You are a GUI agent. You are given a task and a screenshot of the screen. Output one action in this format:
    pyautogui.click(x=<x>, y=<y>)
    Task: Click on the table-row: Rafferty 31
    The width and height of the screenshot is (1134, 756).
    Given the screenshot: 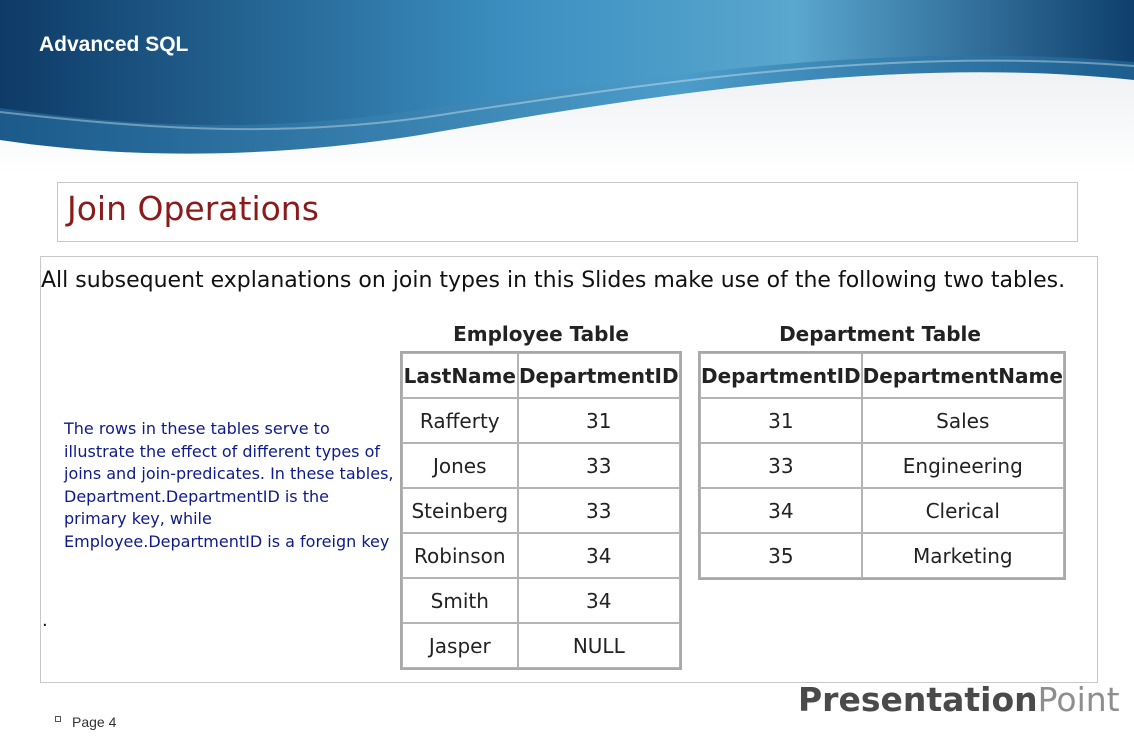 What is the action you would take?
    pyautogui.click(x=541, y=420)
    